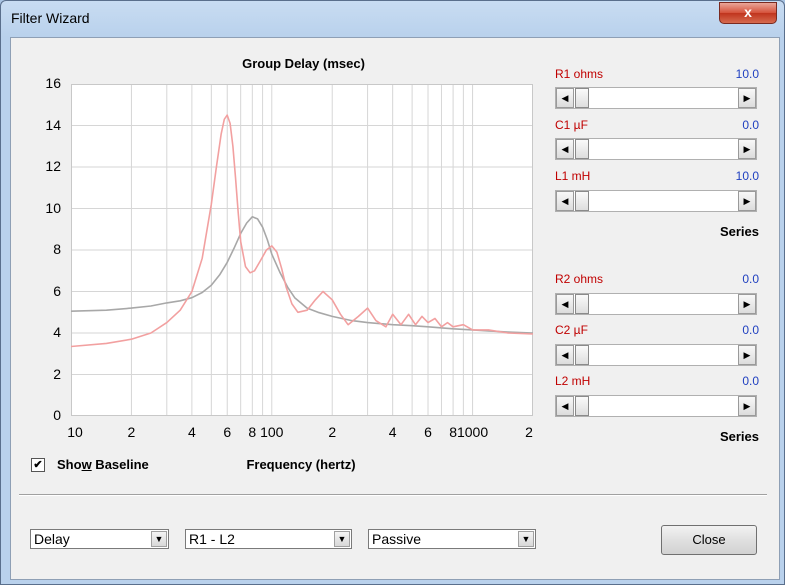  I want to click on l2-value: 0.0, so click(750, 381).